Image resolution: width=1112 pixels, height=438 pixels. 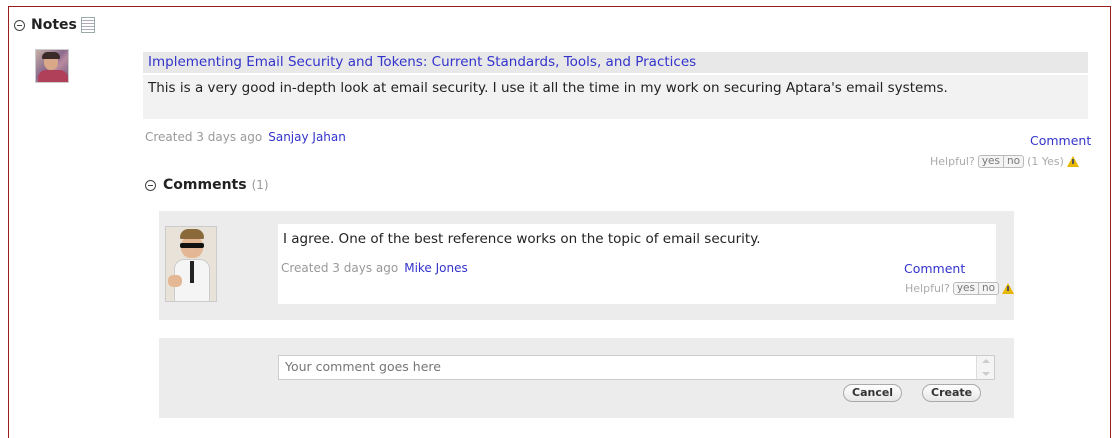 What do you see at coordinates (204, 137) in the screenshot?
I see `note-created: Created 3 days ago` at bounding box center [204, 137].